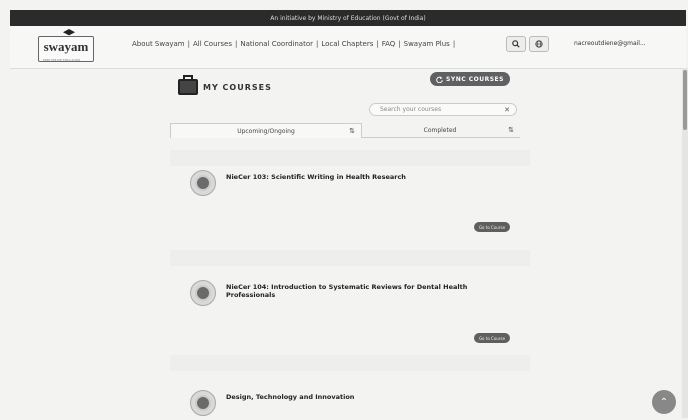 This screenshot has height=420, width=688. Describe the element at coordinates (443, 109) in the screenshot. I see `course-search-input: Search your courses ✕` at that location.